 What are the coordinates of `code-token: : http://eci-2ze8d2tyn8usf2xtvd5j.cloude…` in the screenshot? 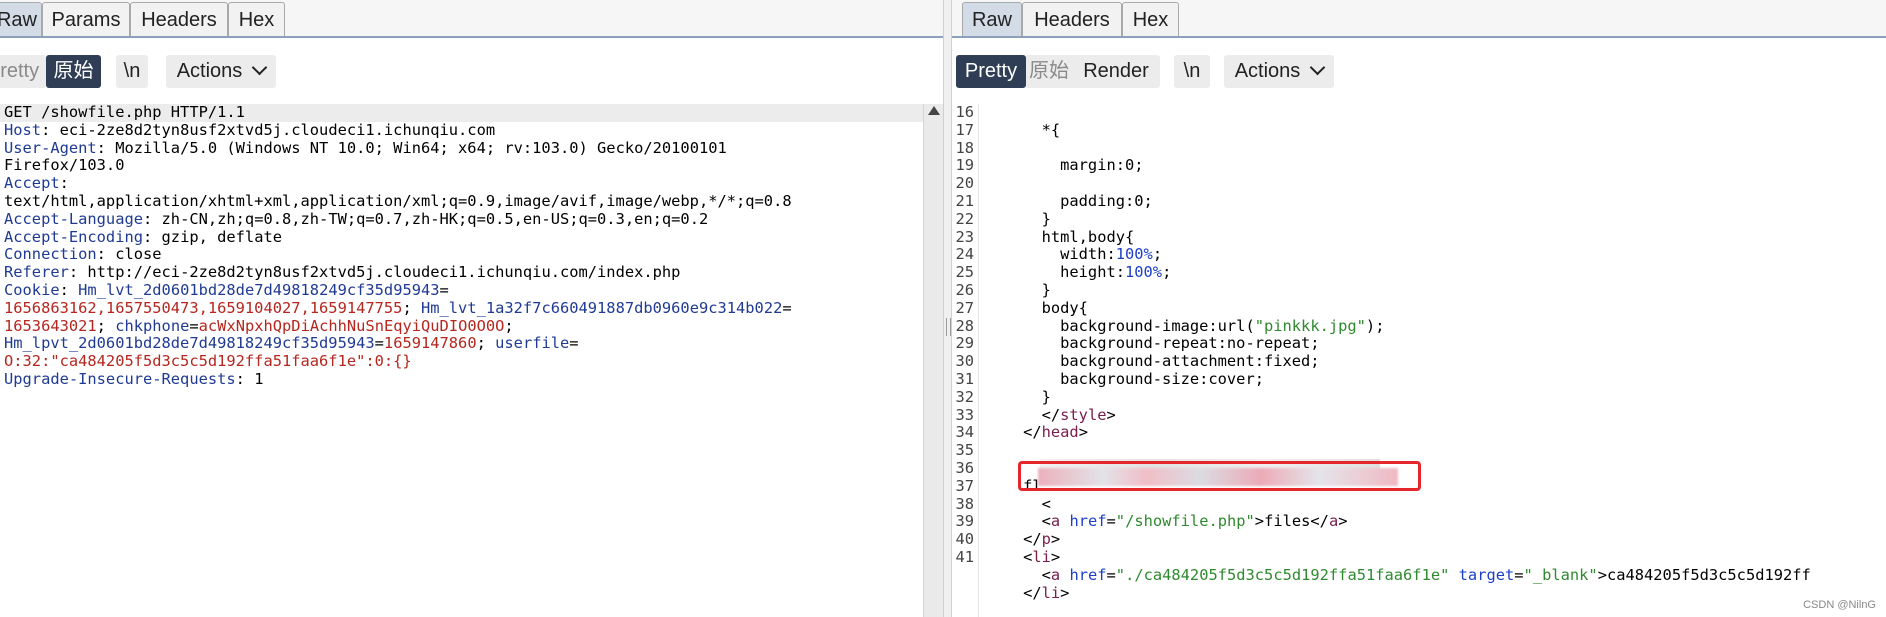 It's located at (374, 272).